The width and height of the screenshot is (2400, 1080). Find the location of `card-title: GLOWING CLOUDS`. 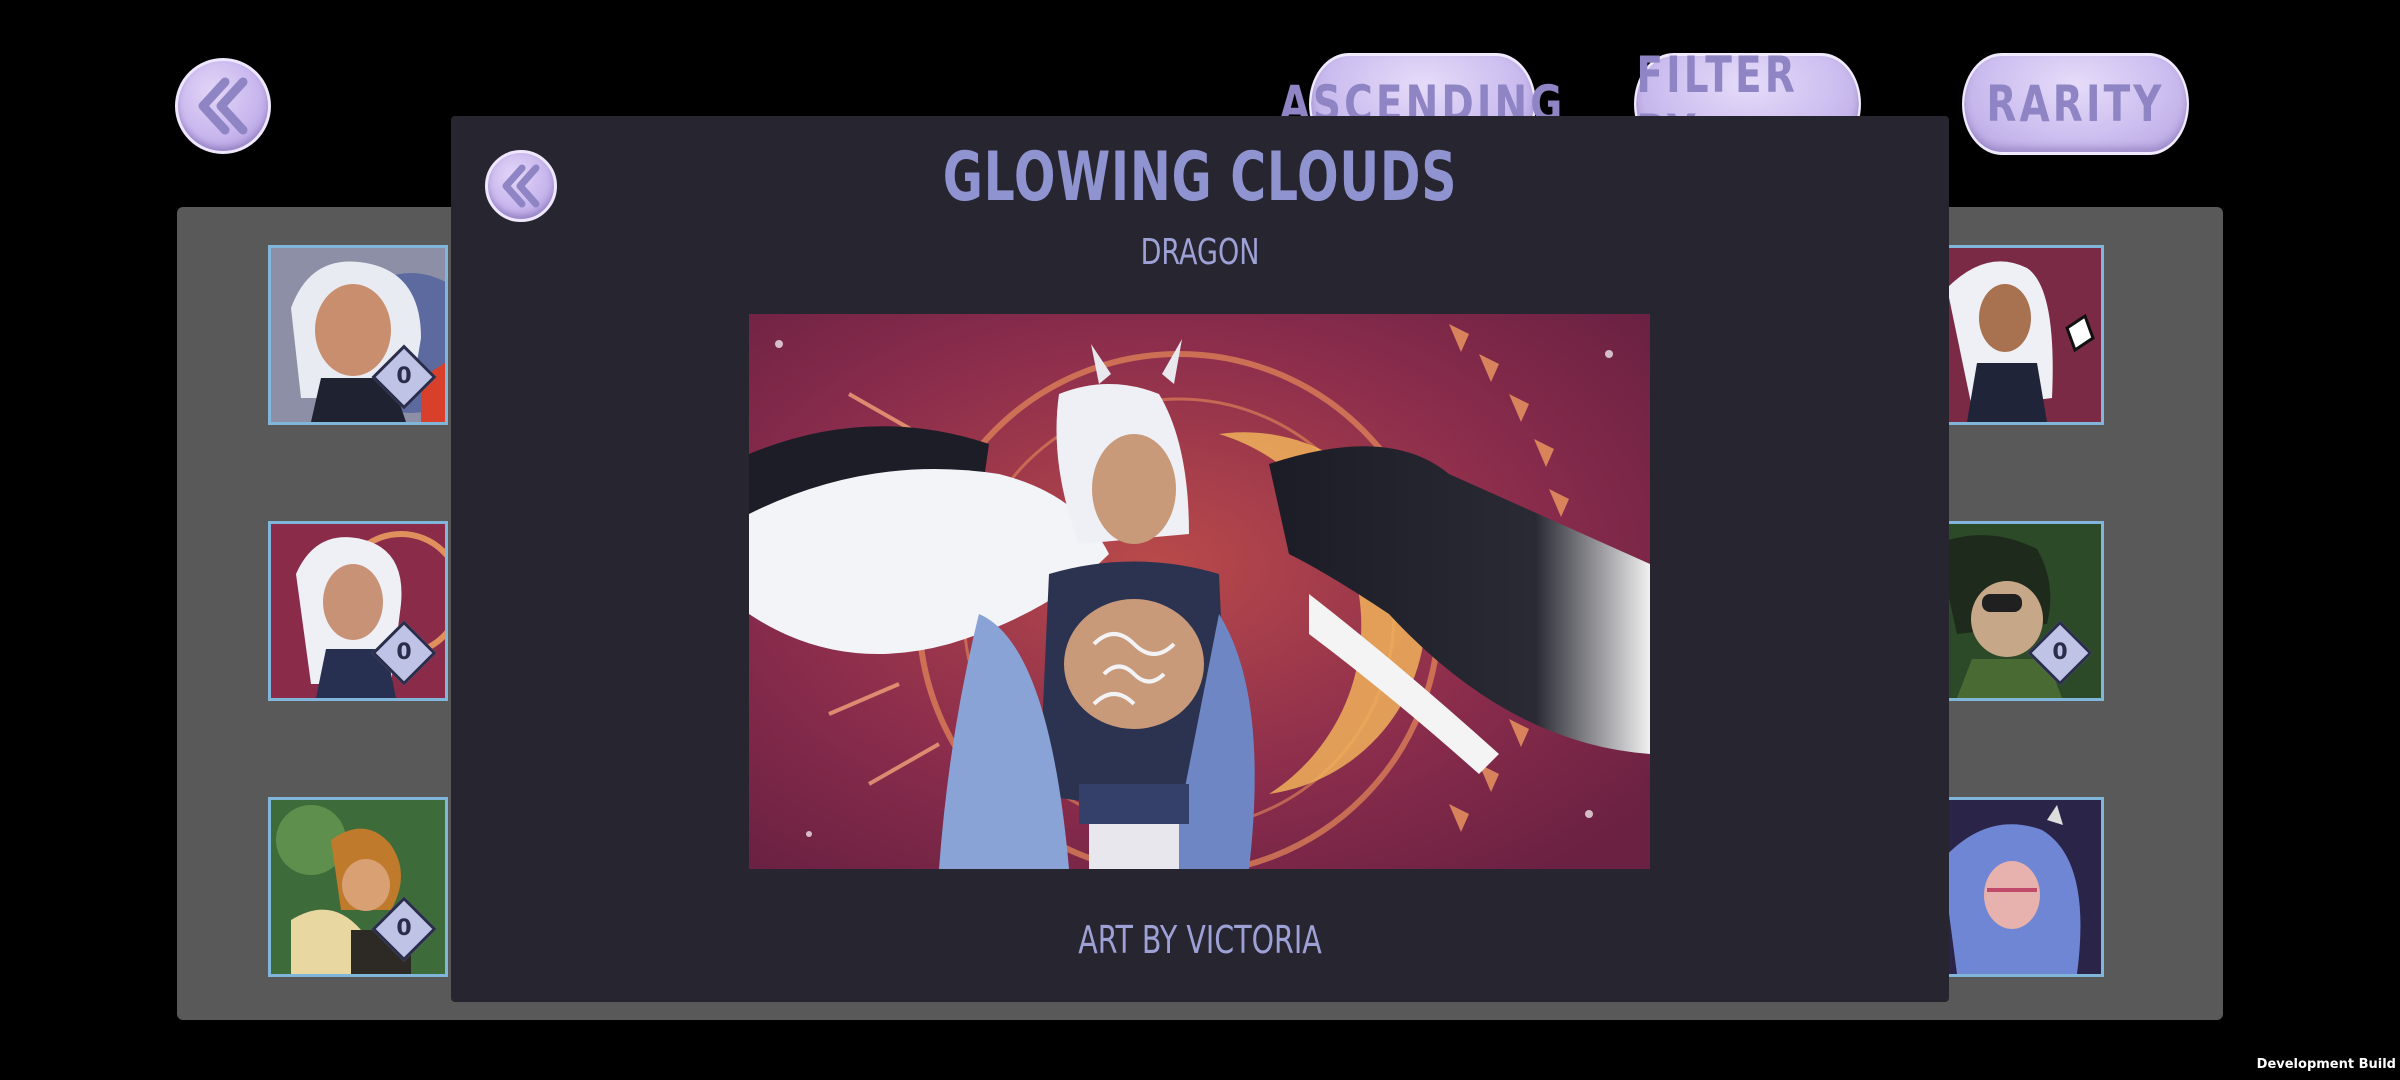

card-title: GLOWING CLOUDS is located at coordinates (1200, 177).